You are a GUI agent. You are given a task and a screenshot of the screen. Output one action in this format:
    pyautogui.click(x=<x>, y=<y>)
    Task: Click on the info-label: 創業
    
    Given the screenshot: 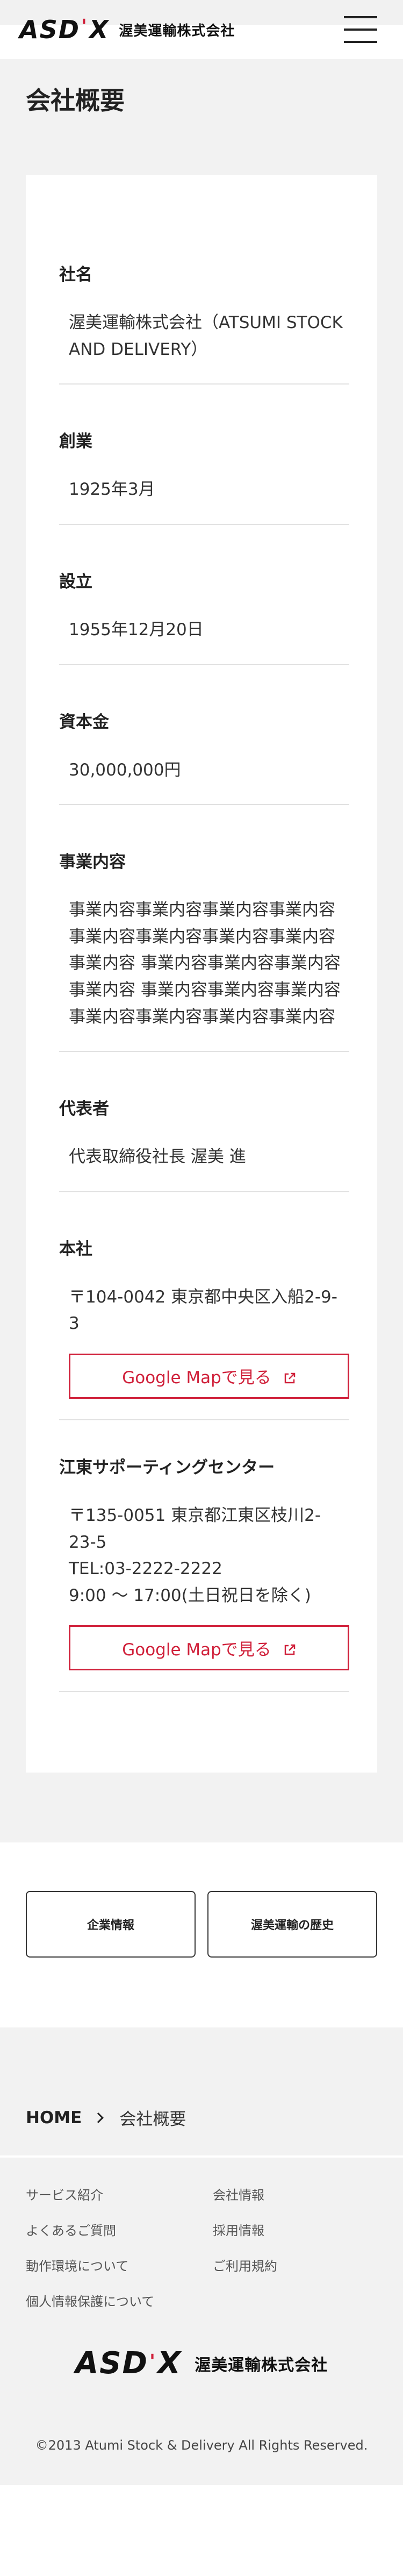 What is the action you would take?
    pyautogui.click(x=75, y=442)
    